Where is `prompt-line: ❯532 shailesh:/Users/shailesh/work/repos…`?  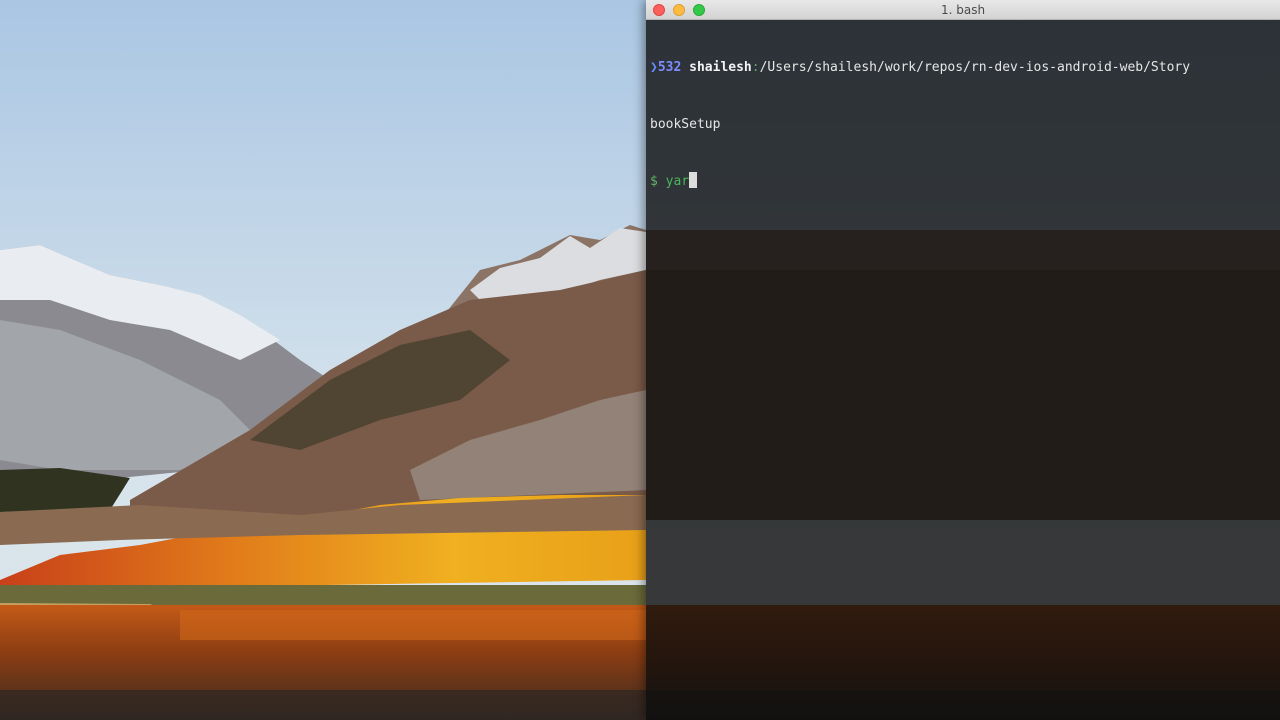
prompt-line: ❯532 shailesh:/Users/shailesh/work/repos… is located at coordinates (963, 67).